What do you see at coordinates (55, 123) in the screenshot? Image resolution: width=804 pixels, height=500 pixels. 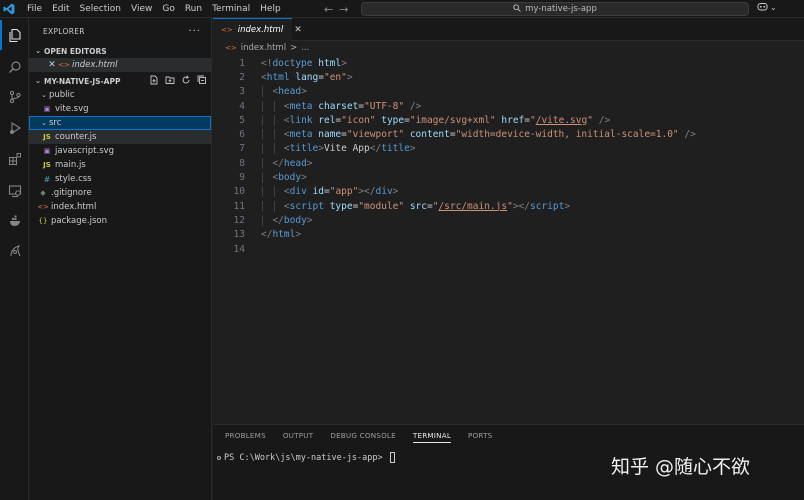 I see `tree-label: src` at bounding box center [55, 123].